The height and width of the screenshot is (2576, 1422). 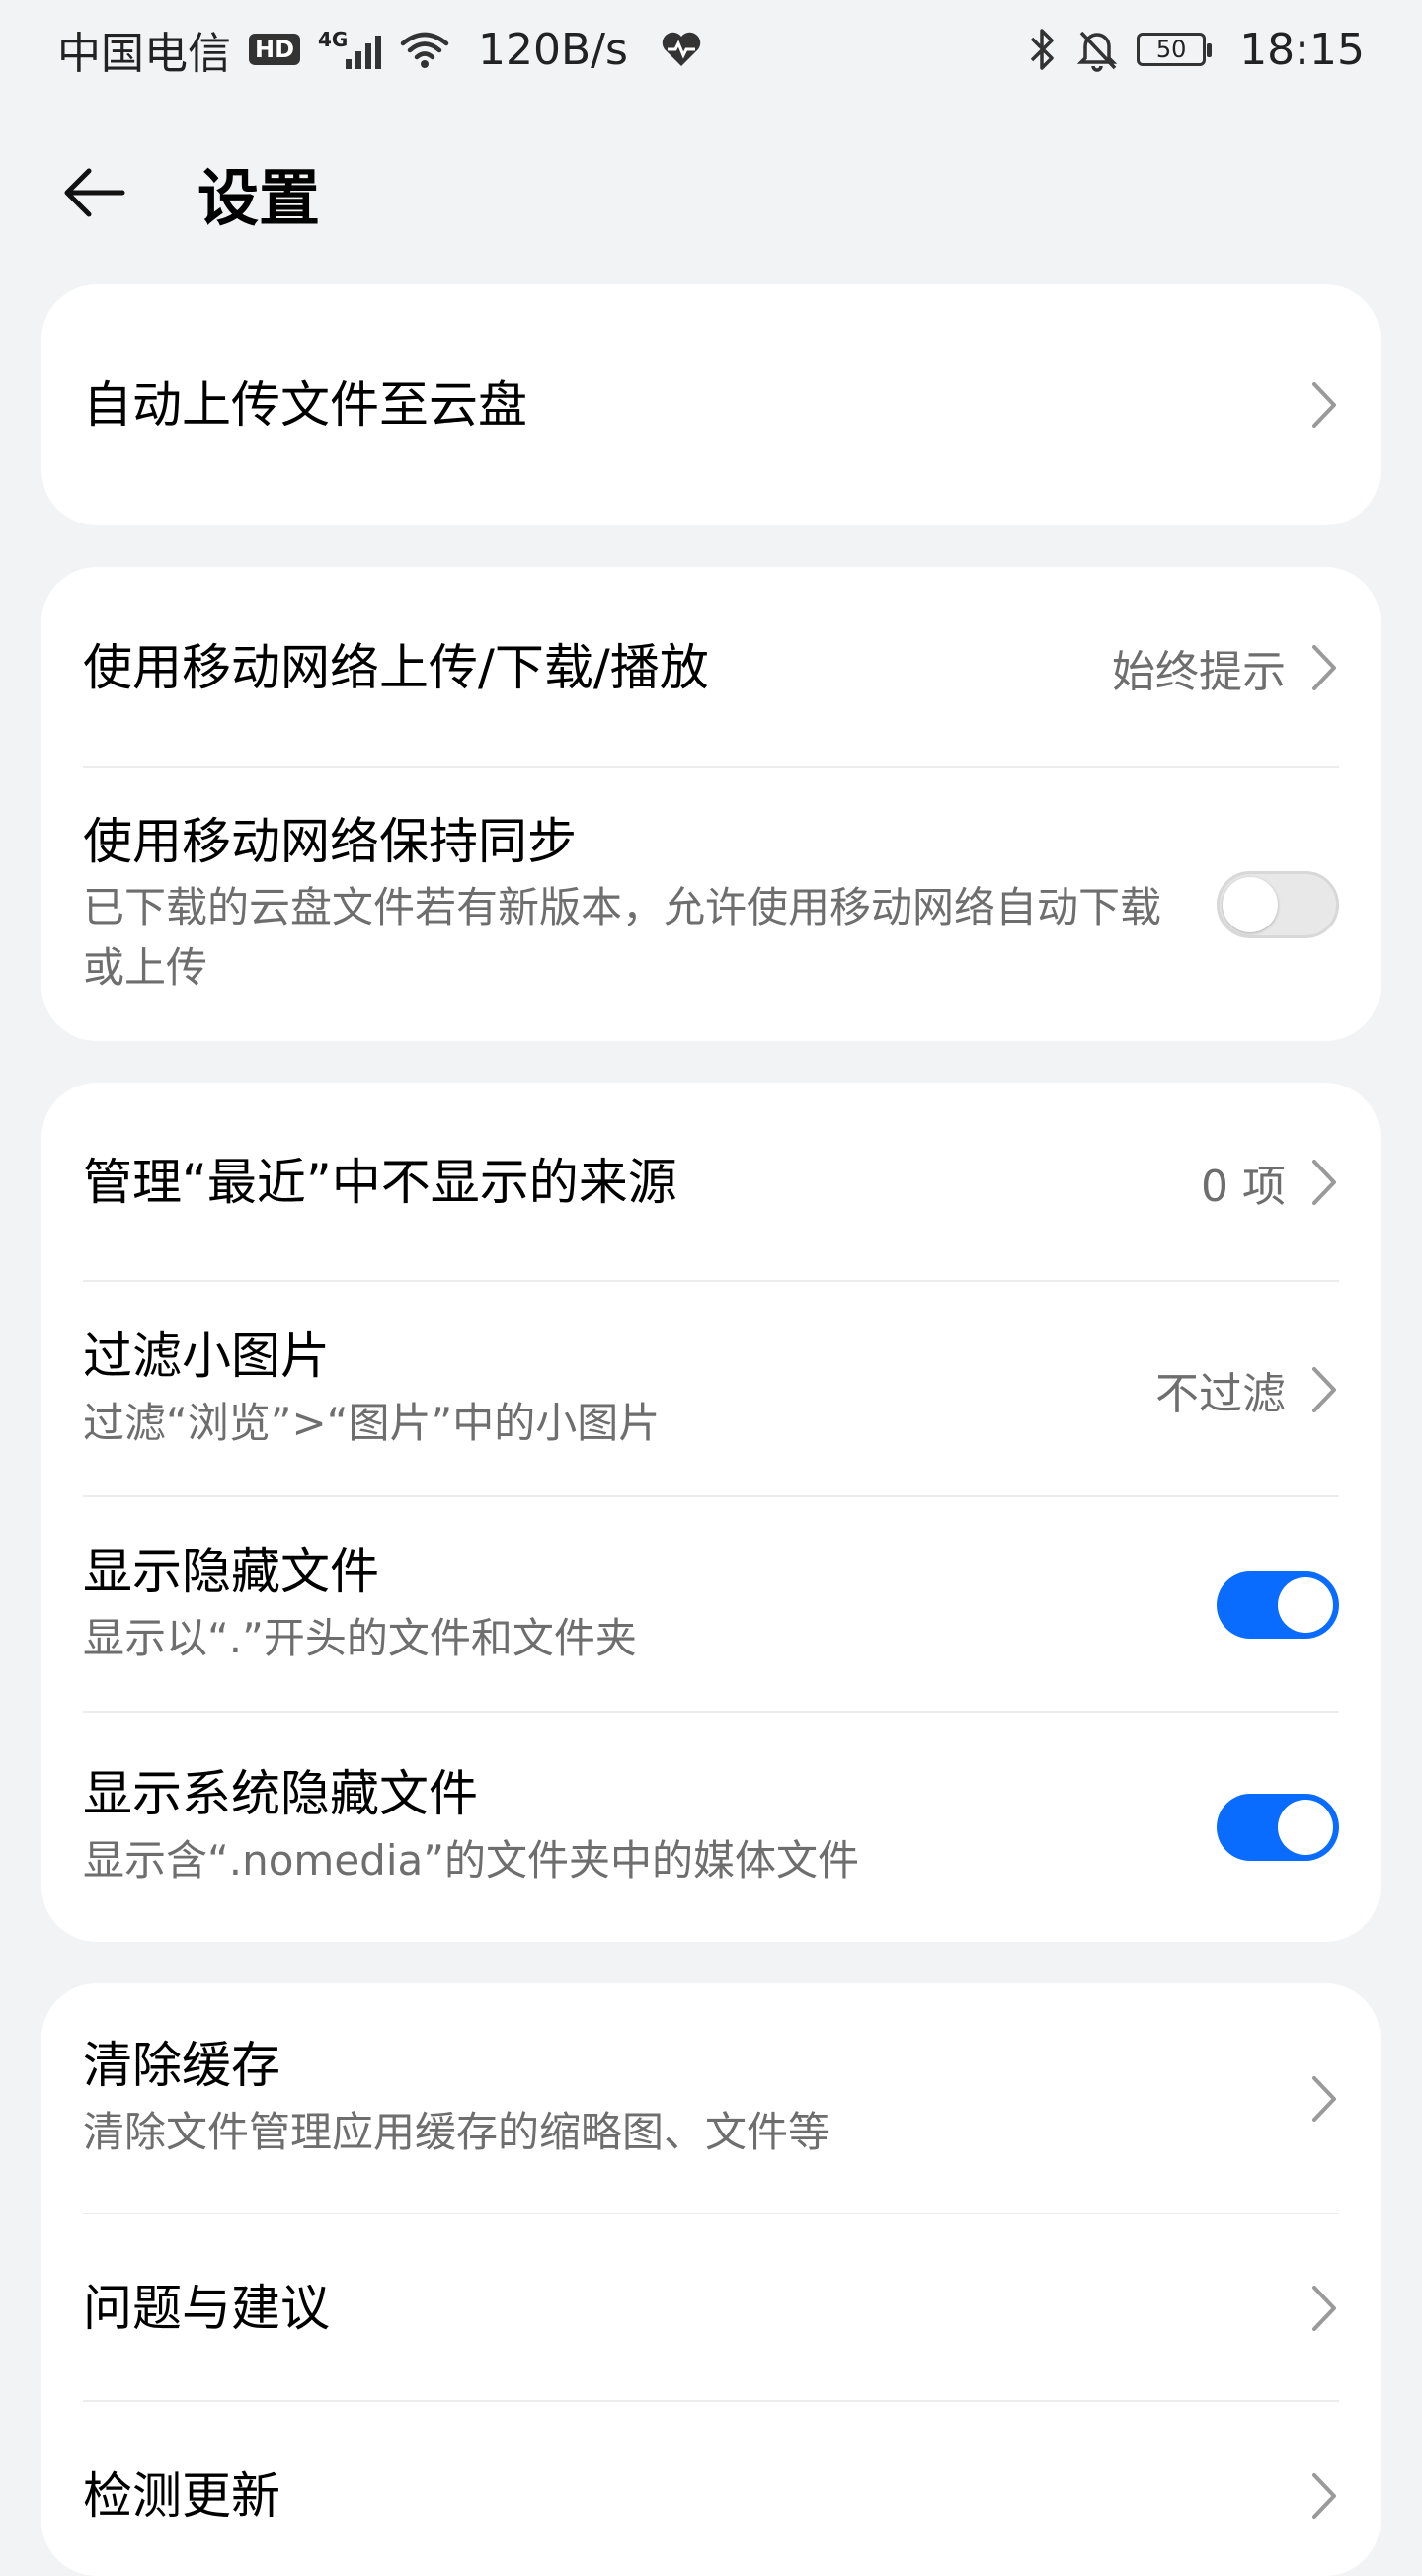 I want to click on mobile-sync-subtitle: 已下载的云盘文件若有新版本，允许使用移动网络自动下载或上传, so click(x=622, y=938).